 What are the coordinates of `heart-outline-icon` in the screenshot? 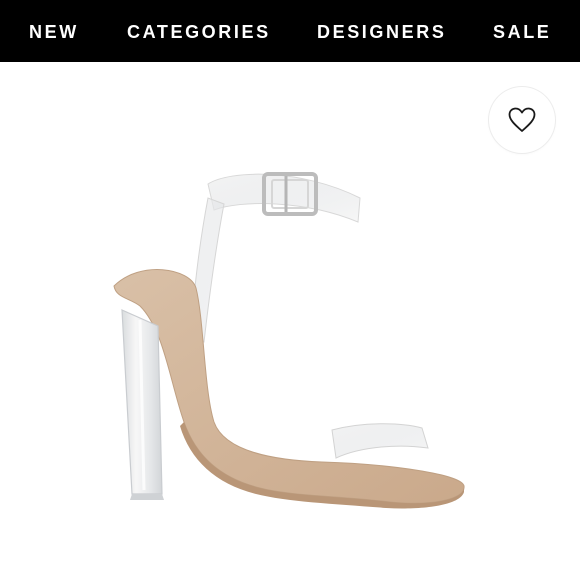 It's located at (522, 119).